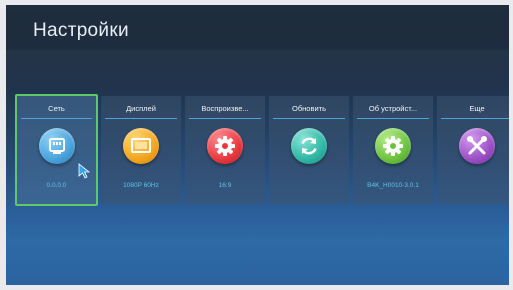  What do you see at coordinates (56, 146) in the screenshot?
I see `network-icon` at bounding box center [56, 146].